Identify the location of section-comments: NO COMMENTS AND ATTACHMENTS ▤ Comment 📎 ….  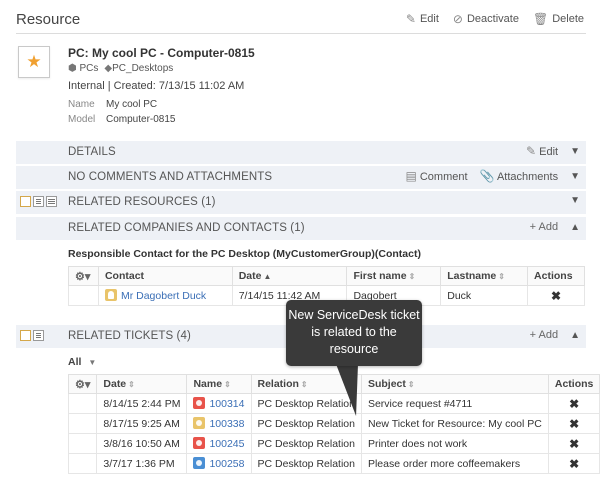
(301, 177).